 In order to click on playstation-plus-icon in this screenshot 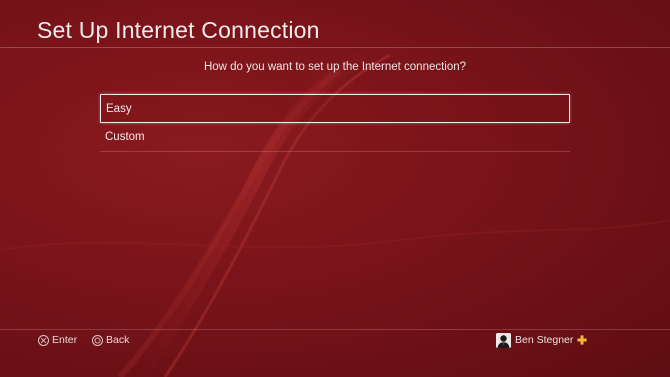, I will do `click(582, 340)`.